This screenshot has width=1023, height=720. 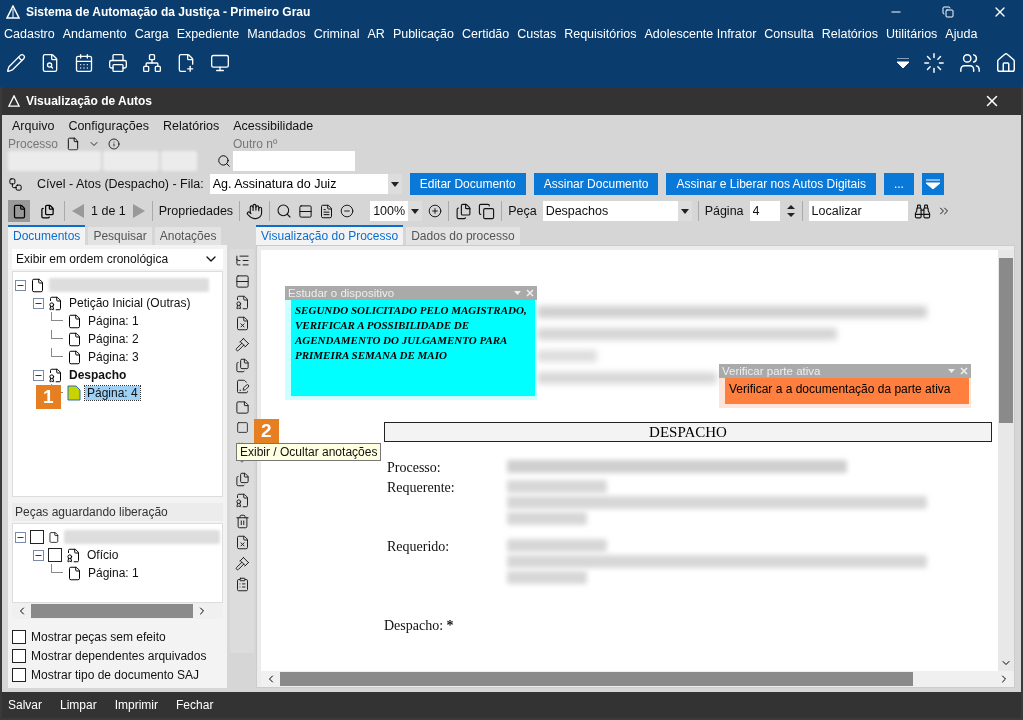 What do you see at coordinates (169, 12) in the screenshot?
I see `app-title: Sistema de Automação da Justiça - Primeiro Grau` at bounding box center [169, 12].